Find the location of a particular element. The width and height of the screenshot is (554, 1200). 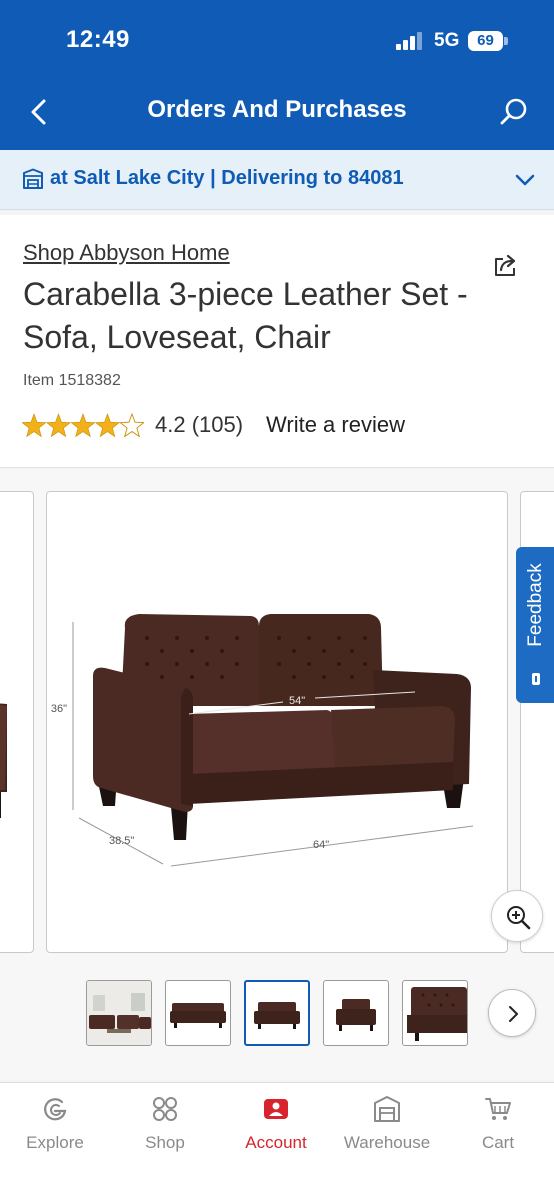

sofa-partial-image is located at coordinates (3, 760).